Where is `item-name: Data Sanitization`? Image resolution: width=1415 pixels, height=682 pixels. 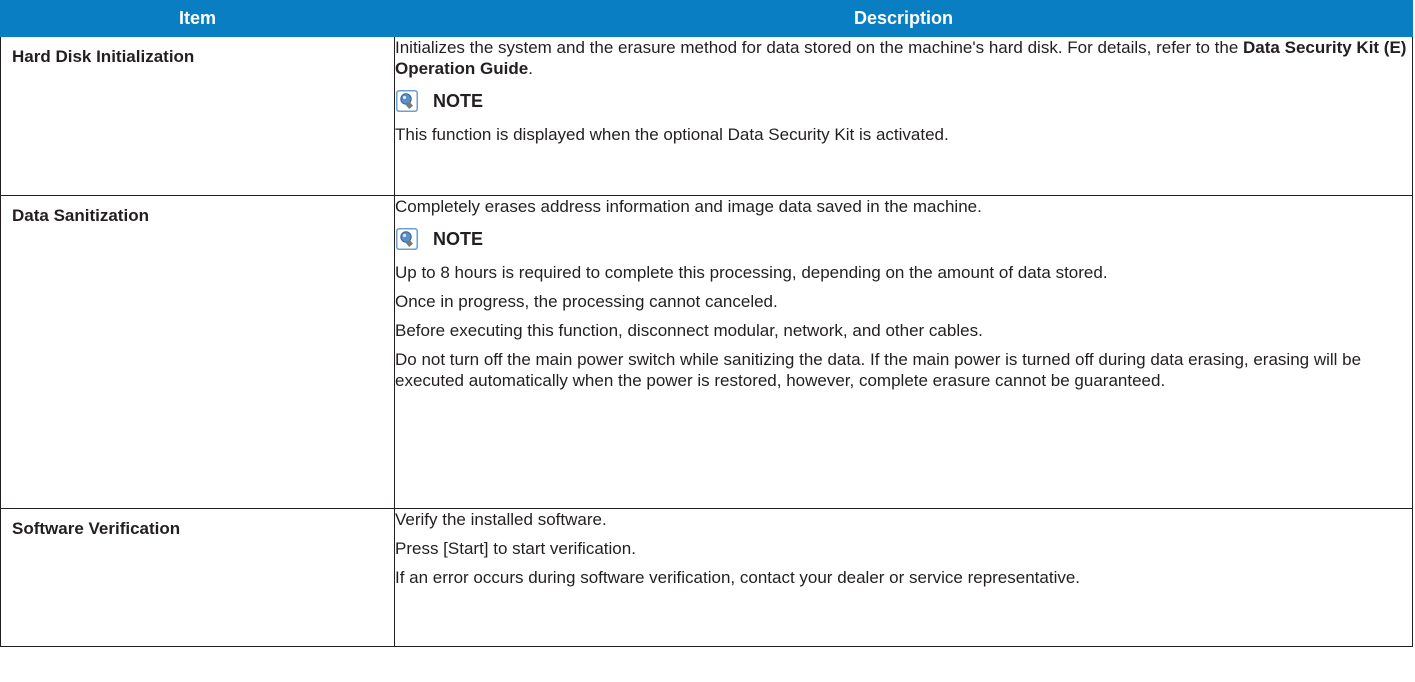
item-name: Data Sanitization is located at coordinates (80, 215).